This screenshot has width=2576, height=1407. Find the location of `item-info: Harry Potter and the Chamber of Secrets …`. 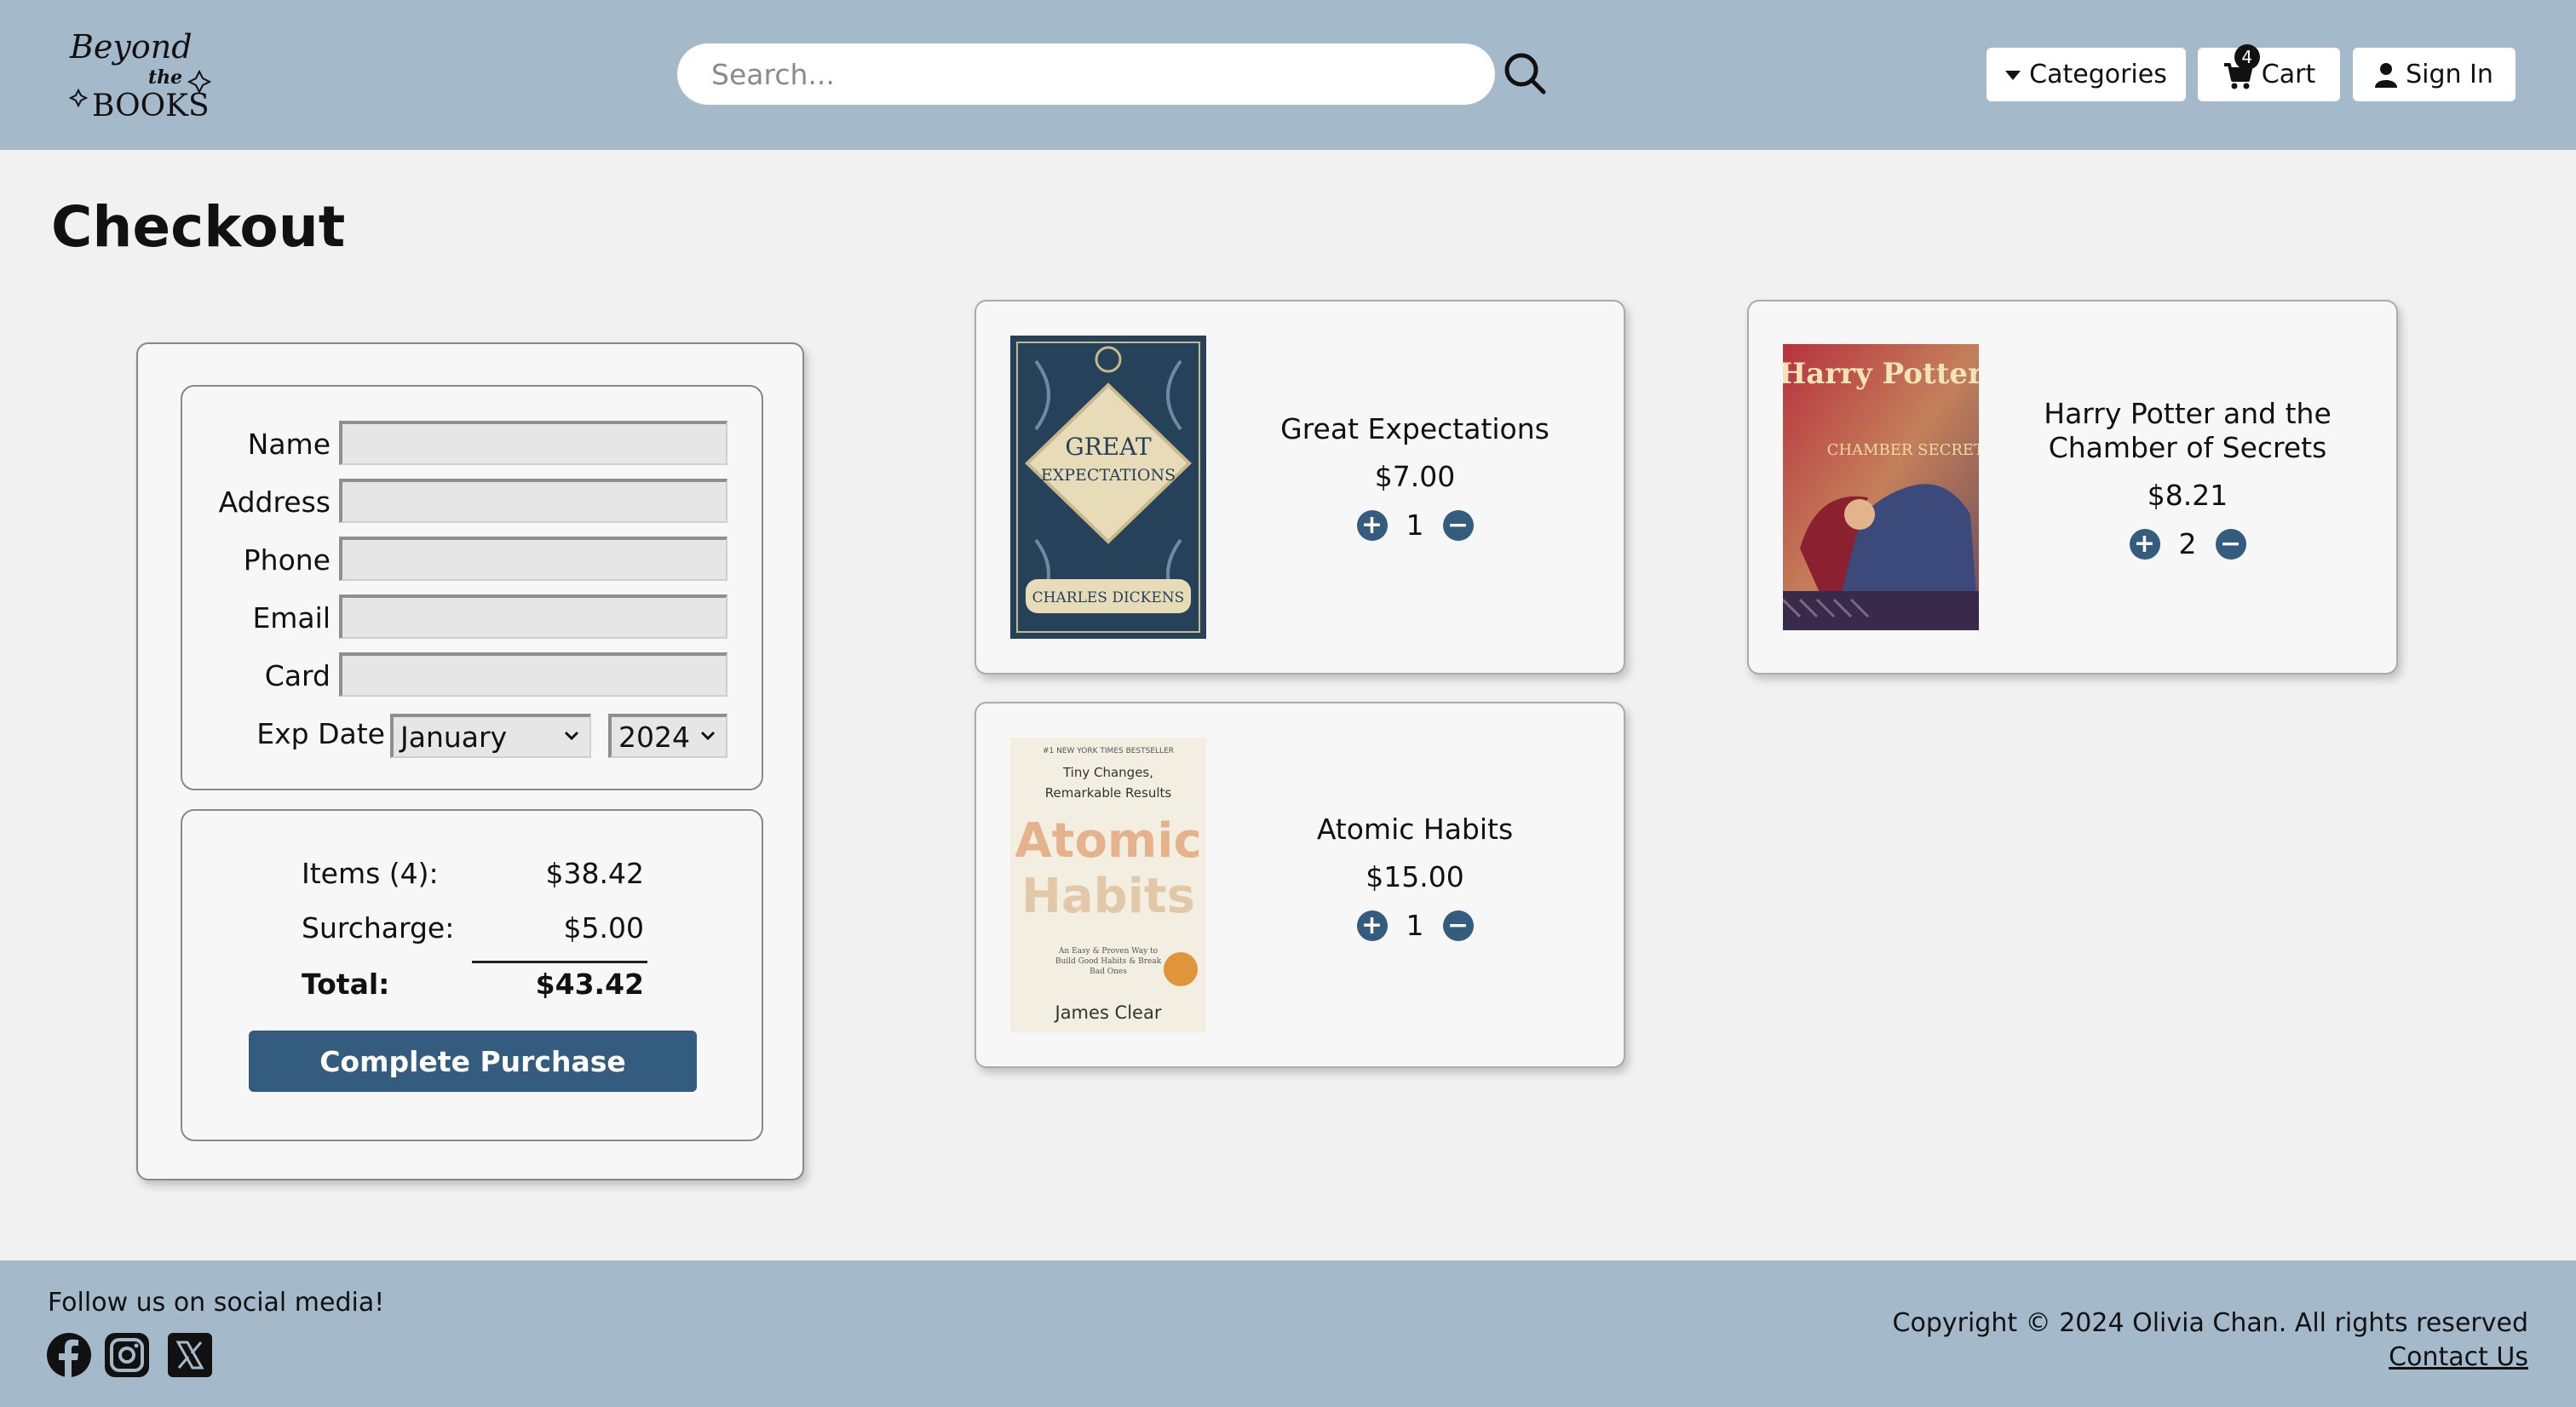

item-info: Harry Potter and the Chamber of Secrets … is located at coordinates (2188, 478).